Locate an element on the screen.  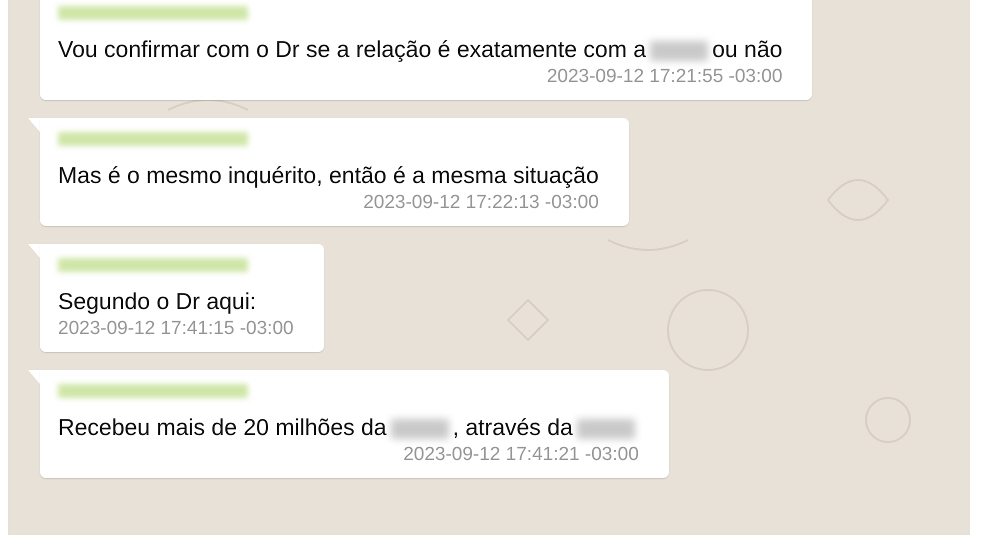
message-timestamp: 2023-09-12 17:21:55 -03:00 is located at coordinates (664, 76).